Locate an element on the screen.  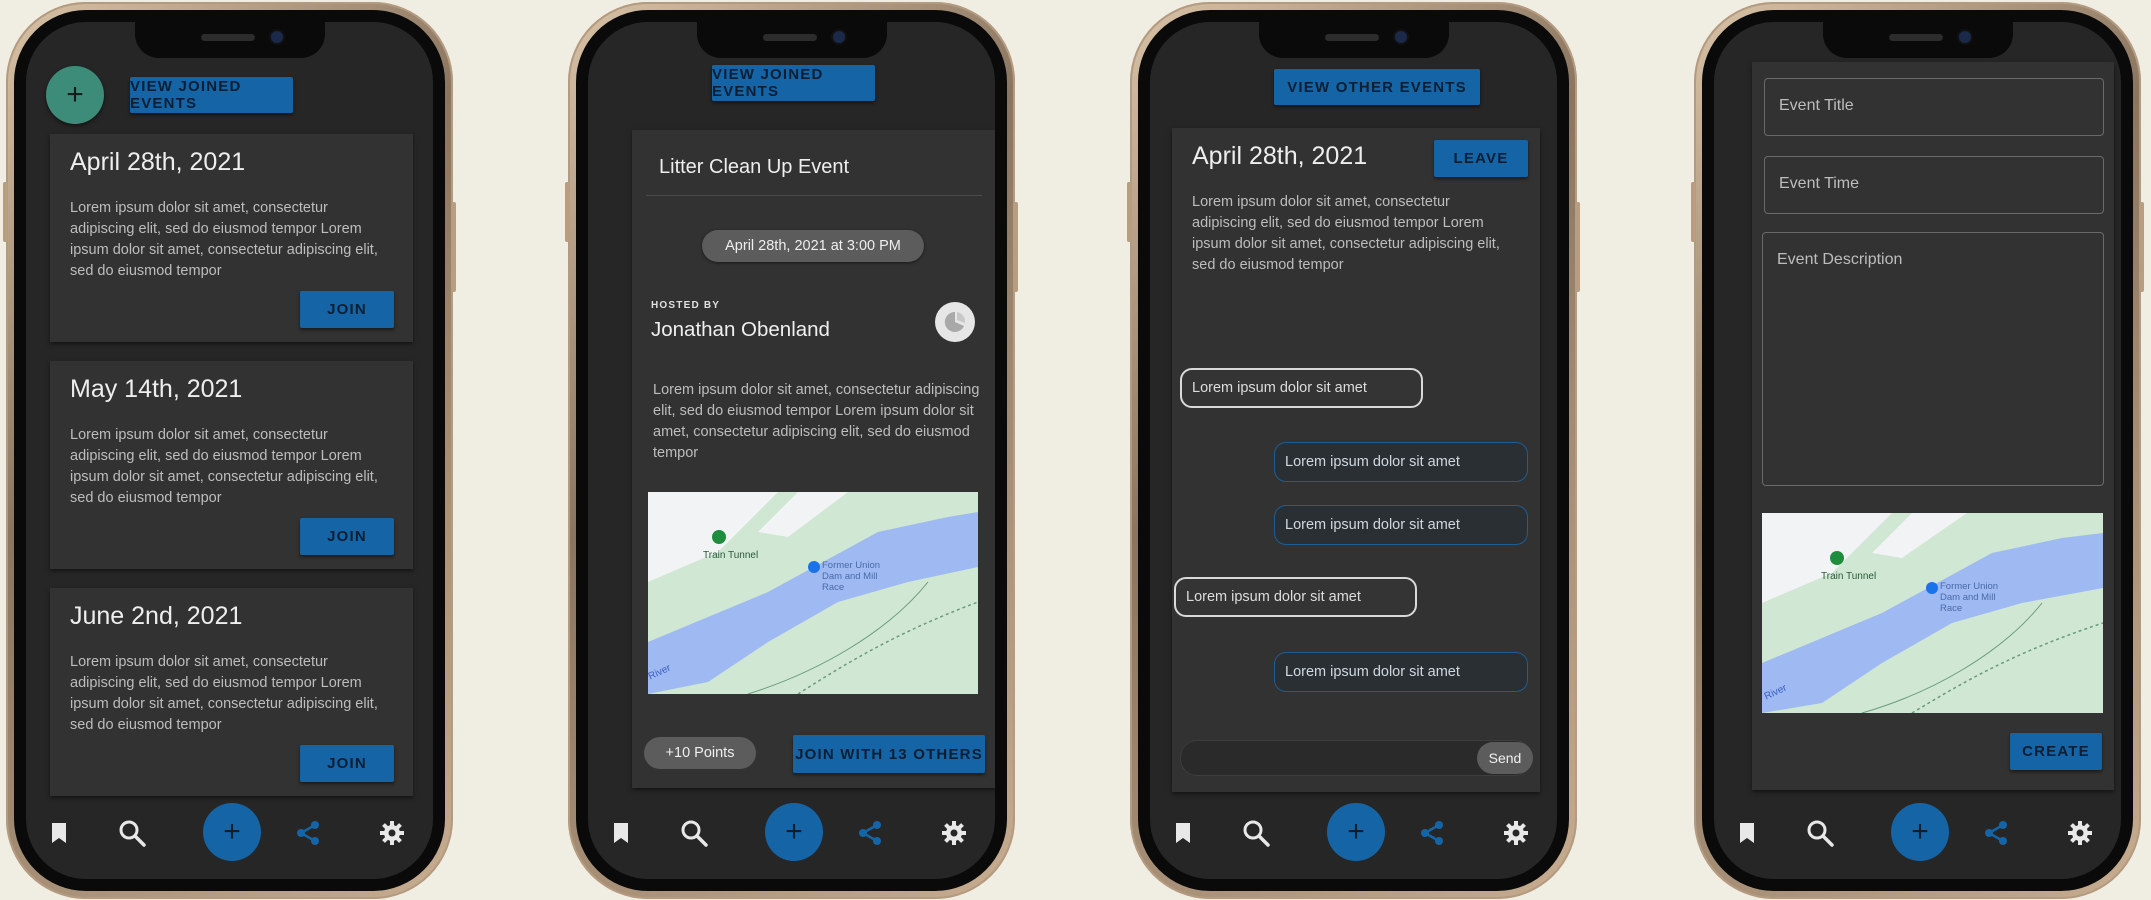
add-event-fab: + is located at coordinates (75, 95).